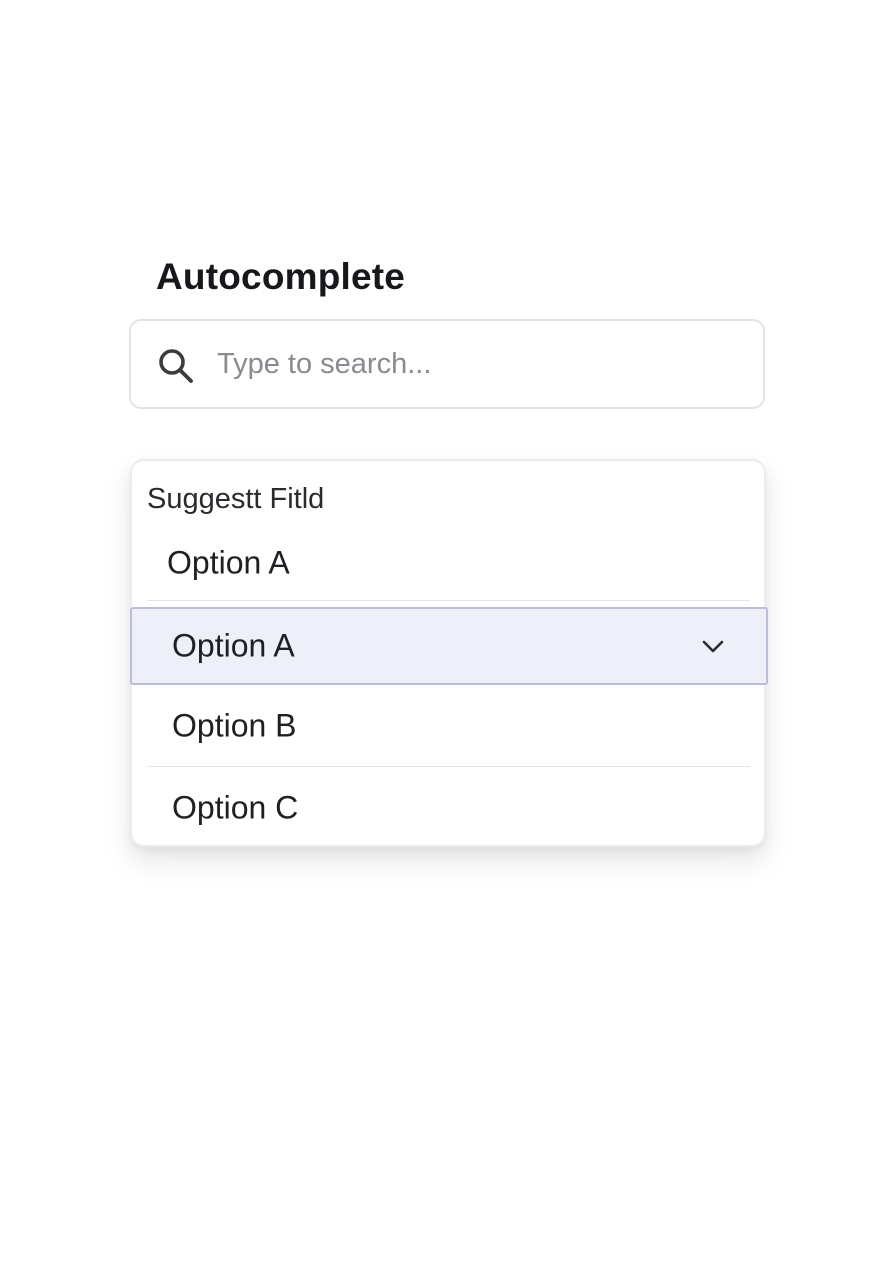 The width and height of the screenshot is (896, 1280). Describe the element at coordinates (281, 276) in the screenshot. I see `page-title: Autocomplete` at that location.